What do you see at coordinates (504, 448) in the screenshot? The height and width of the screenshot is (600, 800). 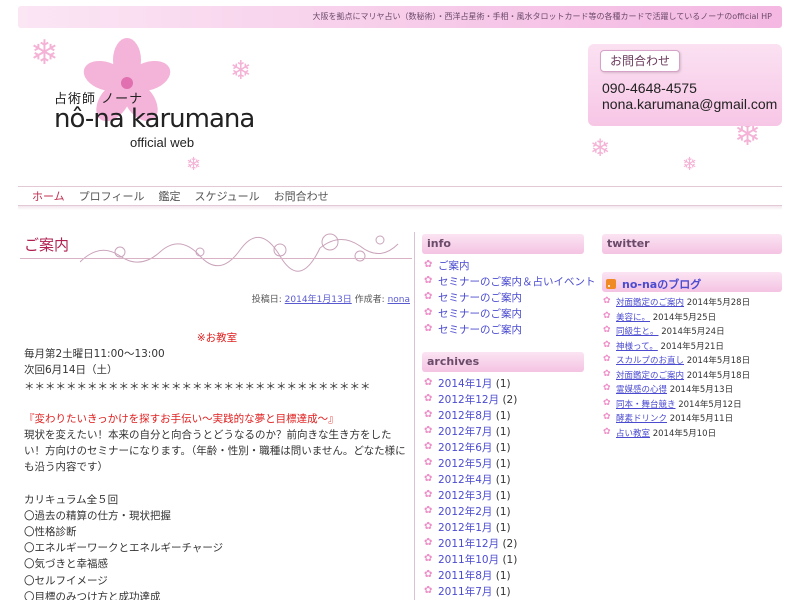 I see `archive-item: ✿ 2012年6月 (1)` at bounding box center [504, 448].